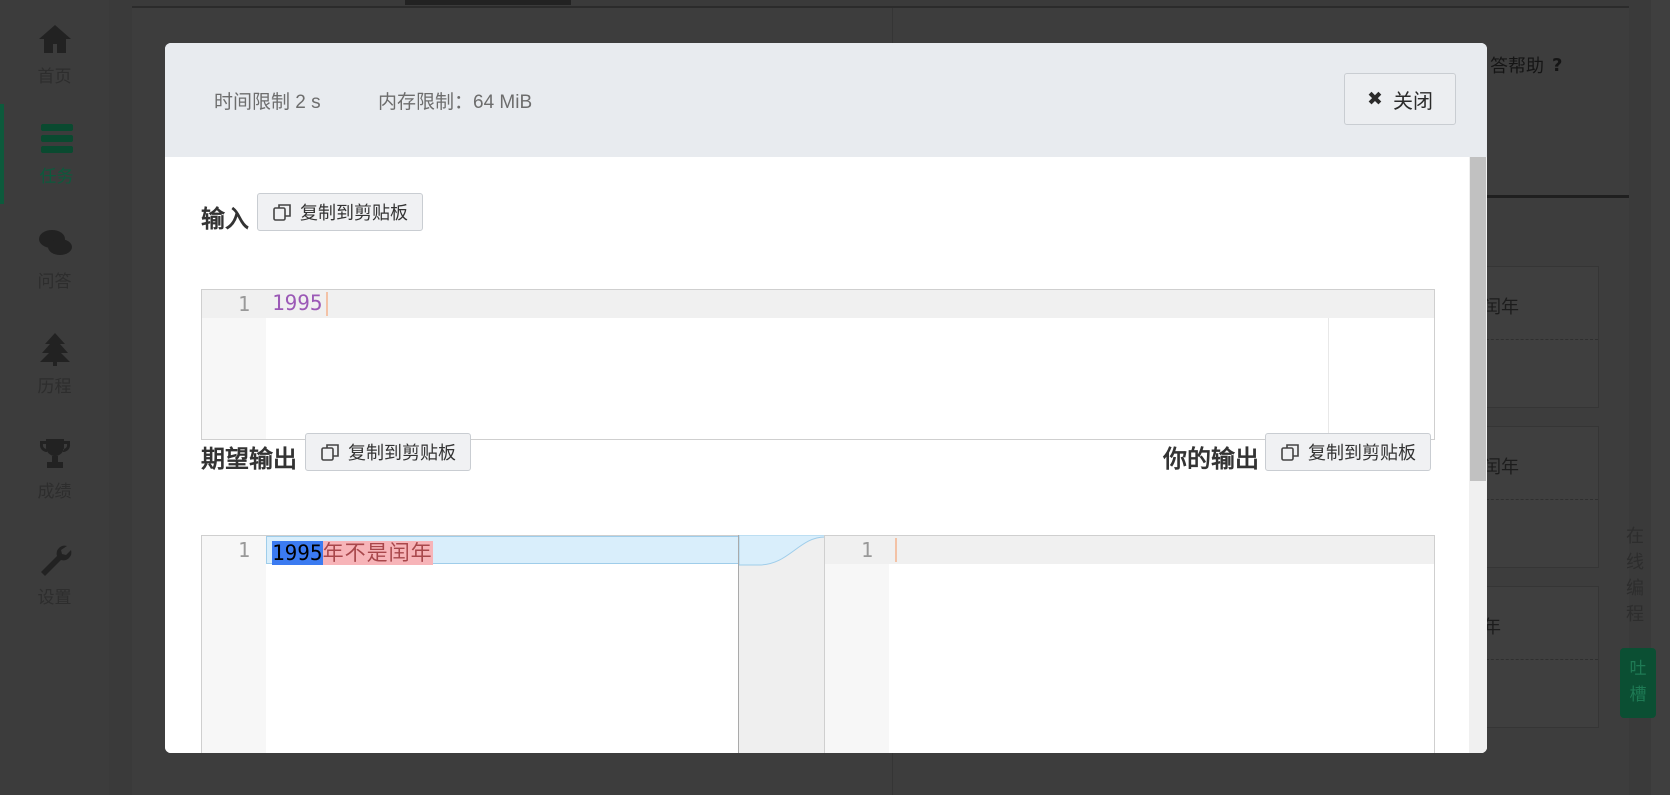  I want to click on editor-margin-line, so click(1328, 378).